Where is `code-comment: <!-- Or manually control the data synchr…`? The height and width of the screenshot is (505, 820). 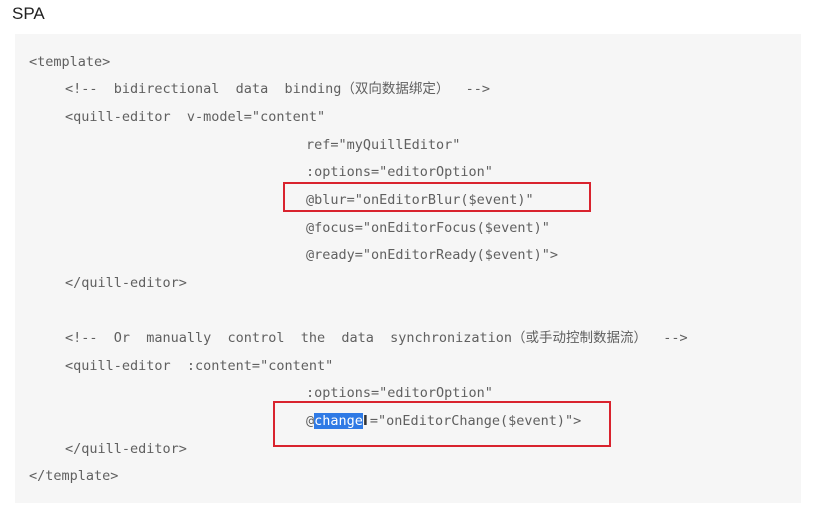
code-comment: <!-- Or manually control the data synchr… is located at coordinates (376, 338).